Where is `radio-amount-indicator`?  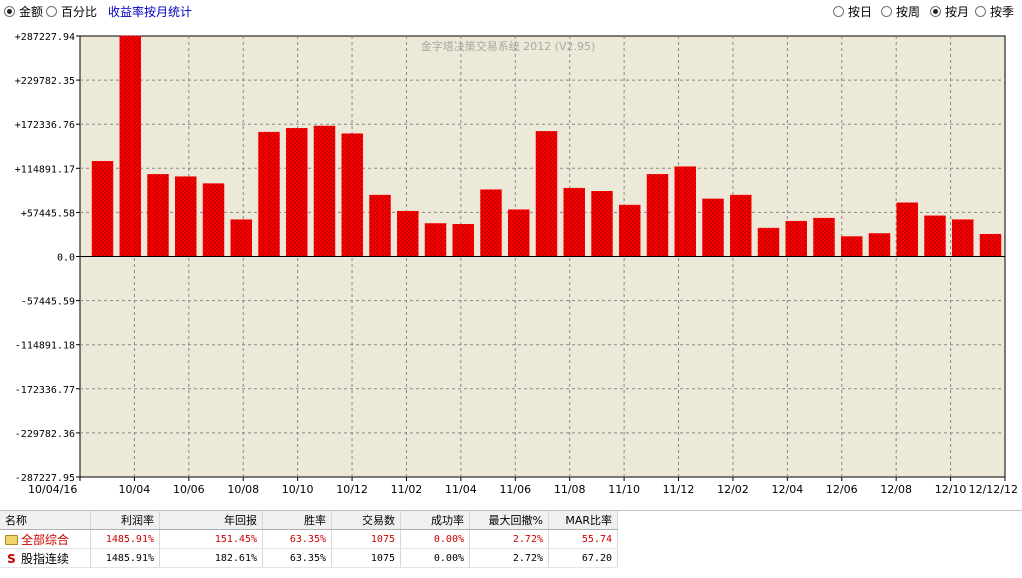
radio-amount-indicator is located at coordinates (9, 11).